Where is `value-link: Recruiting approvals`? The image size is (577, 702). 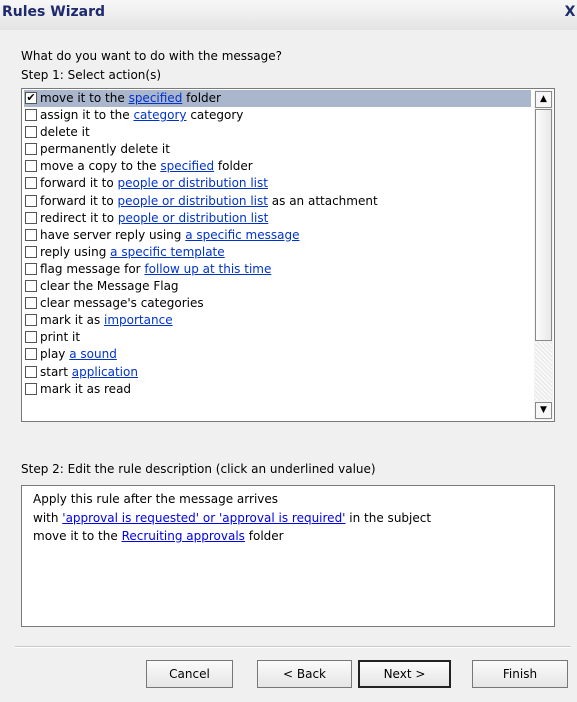
value-link: Recruiting approvals is located at coordinates (183, 536).